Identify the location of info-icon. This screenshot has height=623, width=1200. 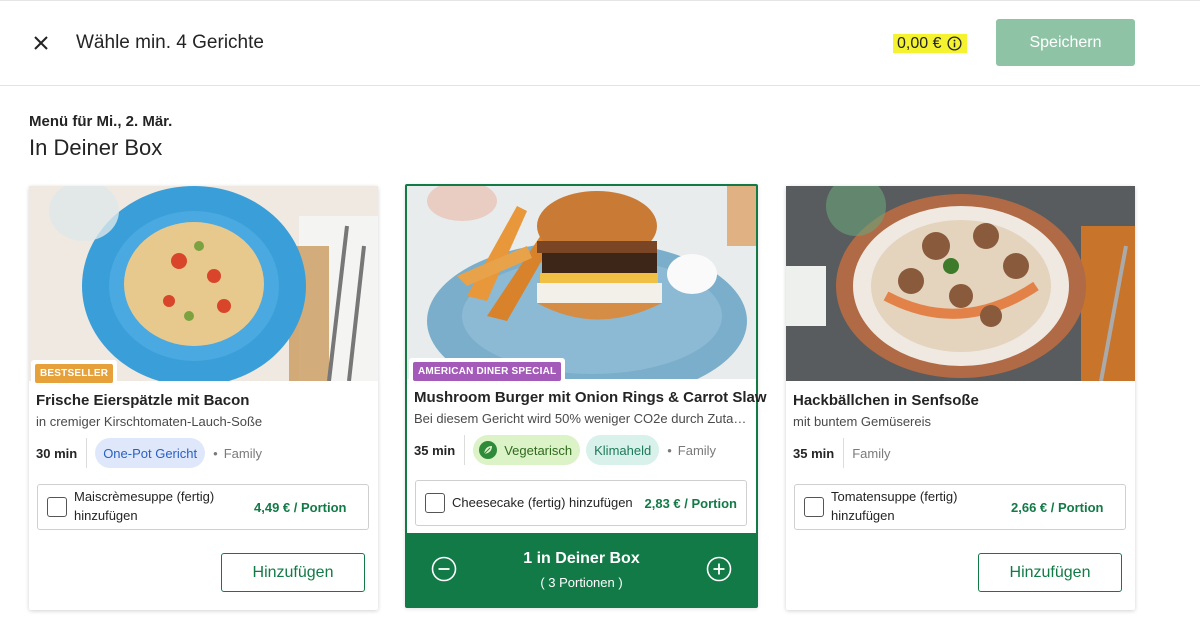
(955, 43).